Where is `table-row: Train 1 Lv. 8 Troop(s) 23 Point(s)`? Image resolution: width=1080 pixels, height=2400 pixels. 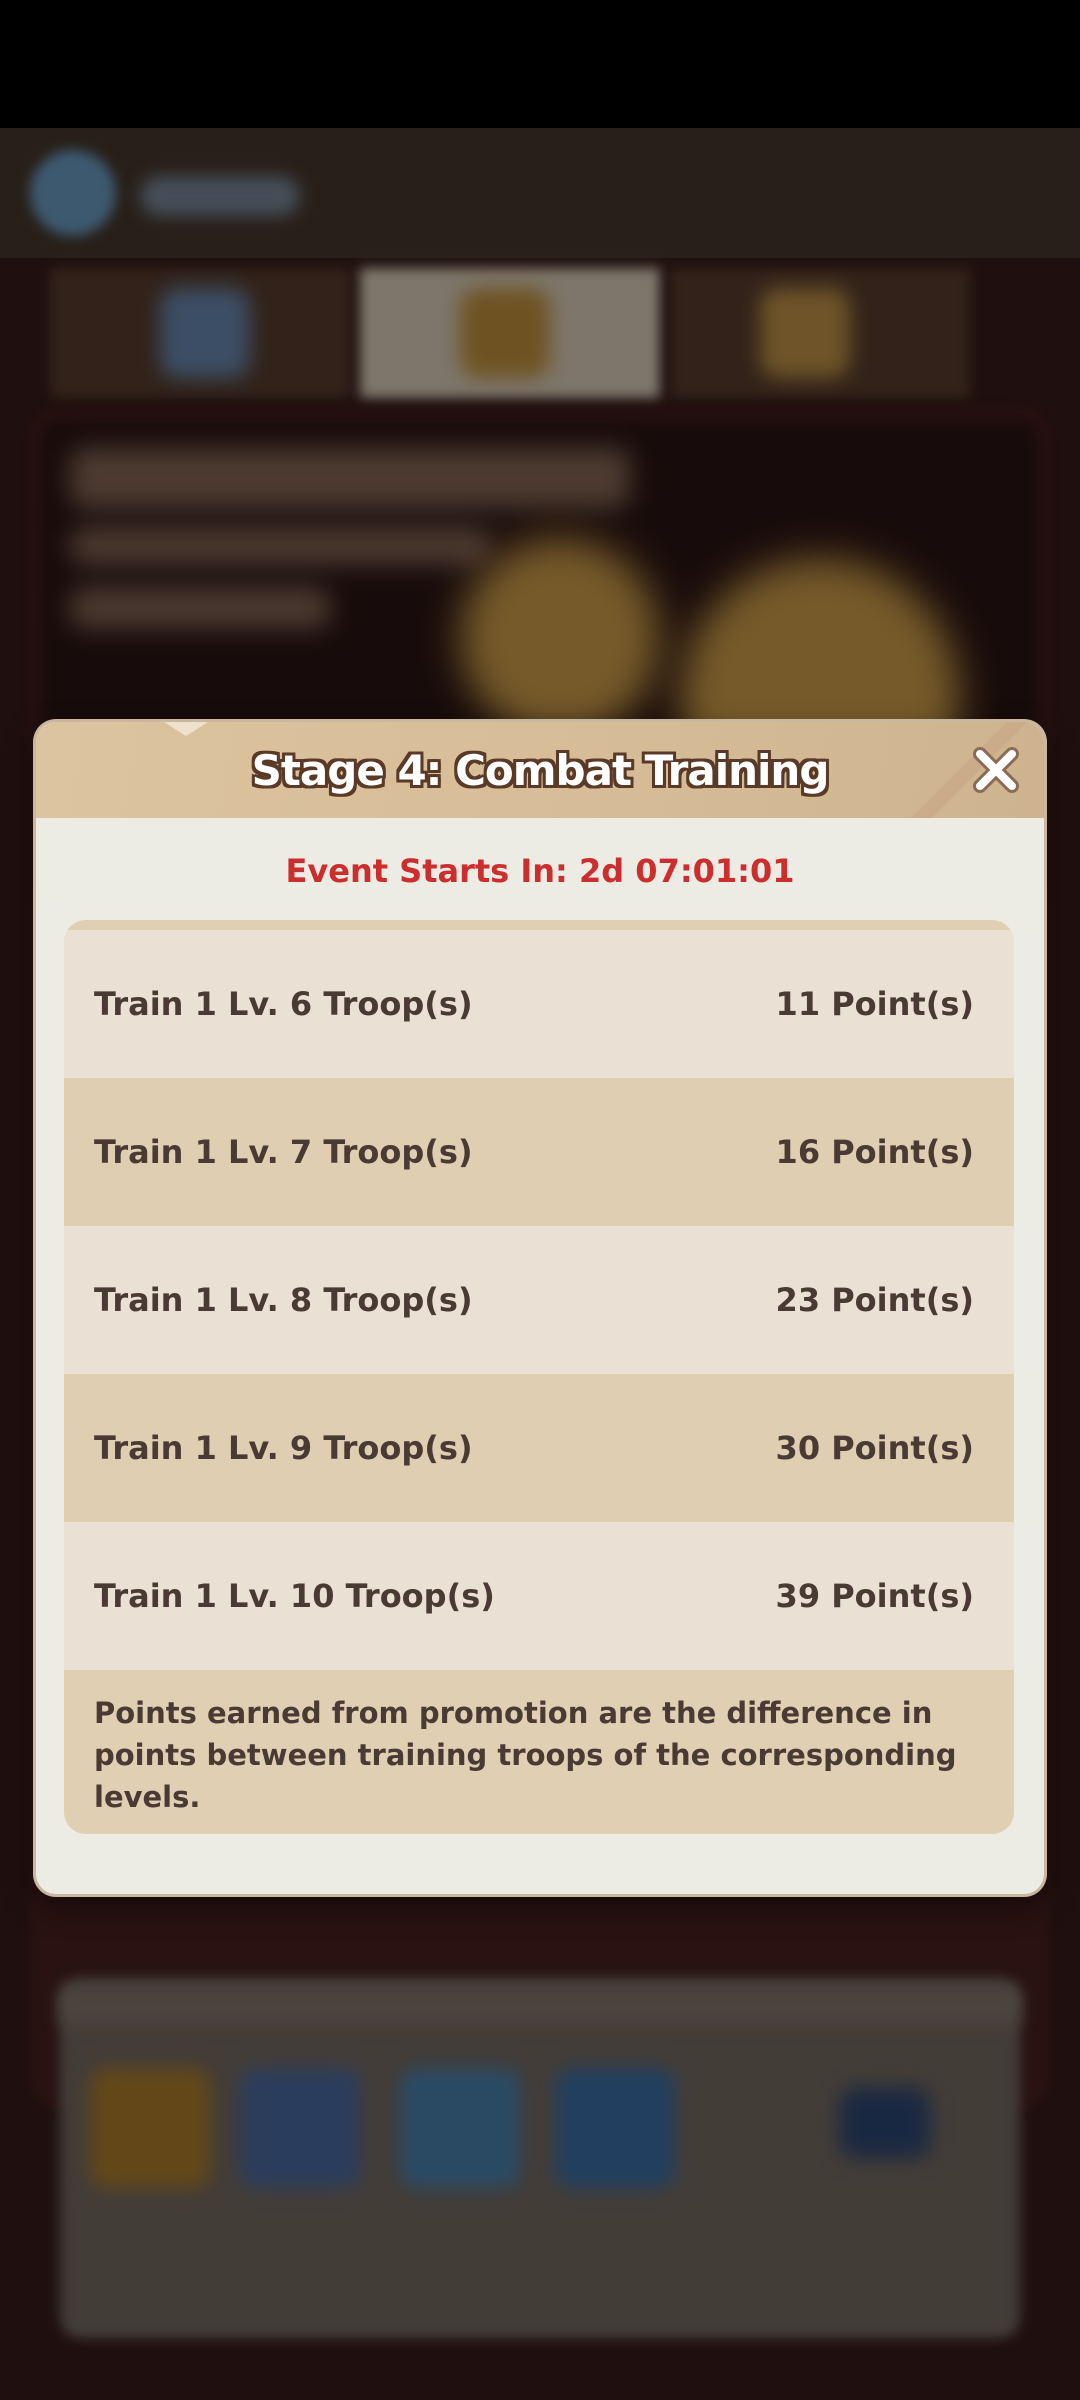 table-row: Train 1 Lv. 8 Troop(s) 23 Point(s) is located at coordinates (539, 1300).